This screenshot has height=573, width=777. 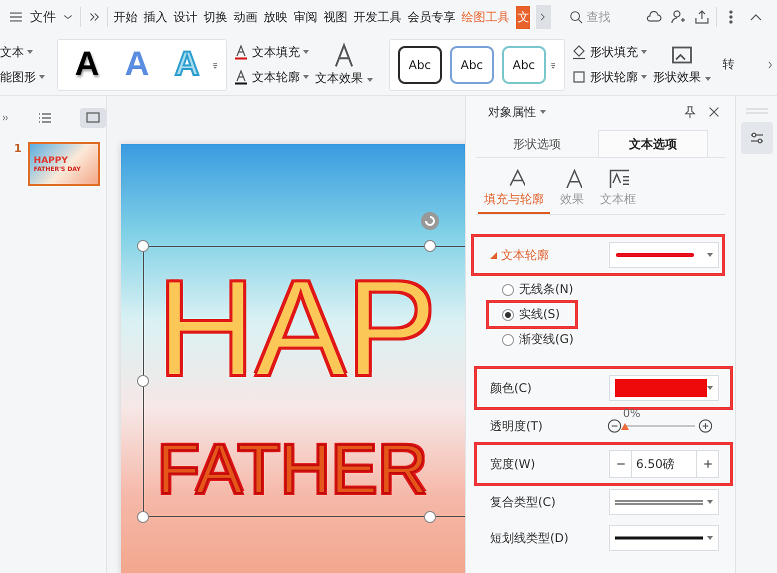 What do you see at coordinates (276, 17) in the screenshot?
I see `ribbon-tab: 放映` at bounding box center [276, 17].